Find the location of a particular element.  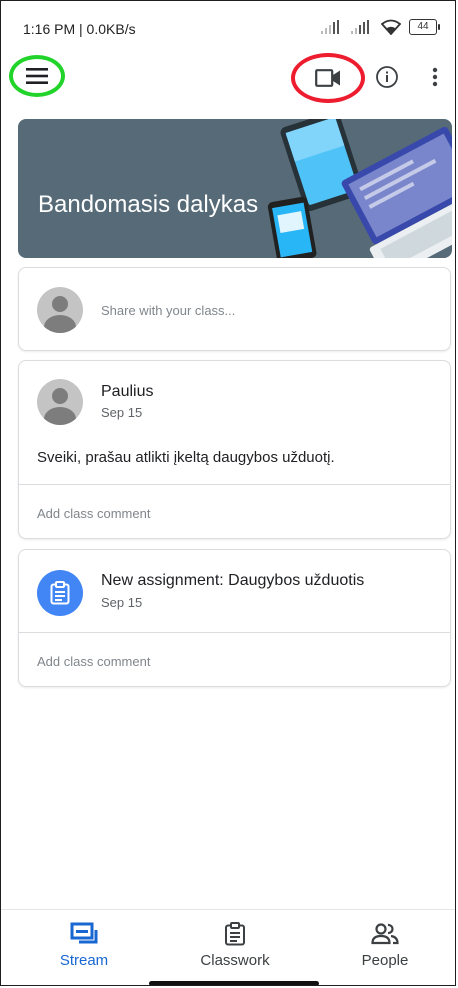

class-banner: Bandomasis dalykas is located at coordinates (235, 188).